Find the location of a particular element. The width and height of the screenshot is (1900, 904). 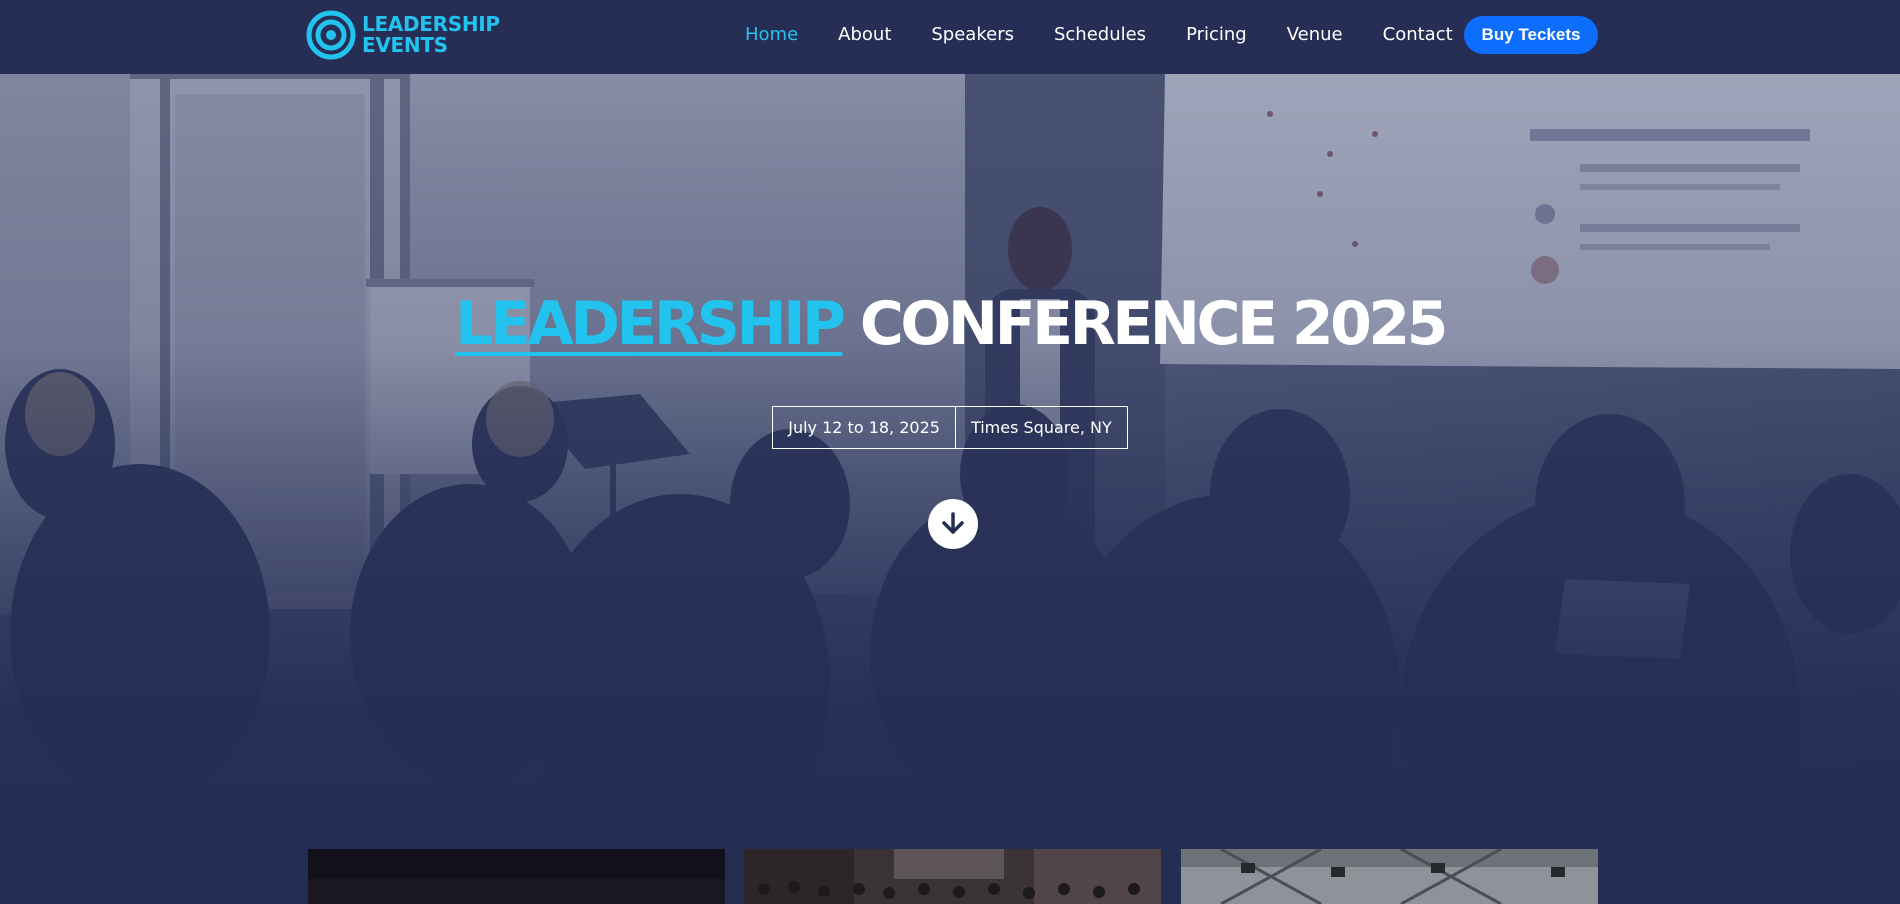

arrow-down-icon is located at coordinates (953, 523).